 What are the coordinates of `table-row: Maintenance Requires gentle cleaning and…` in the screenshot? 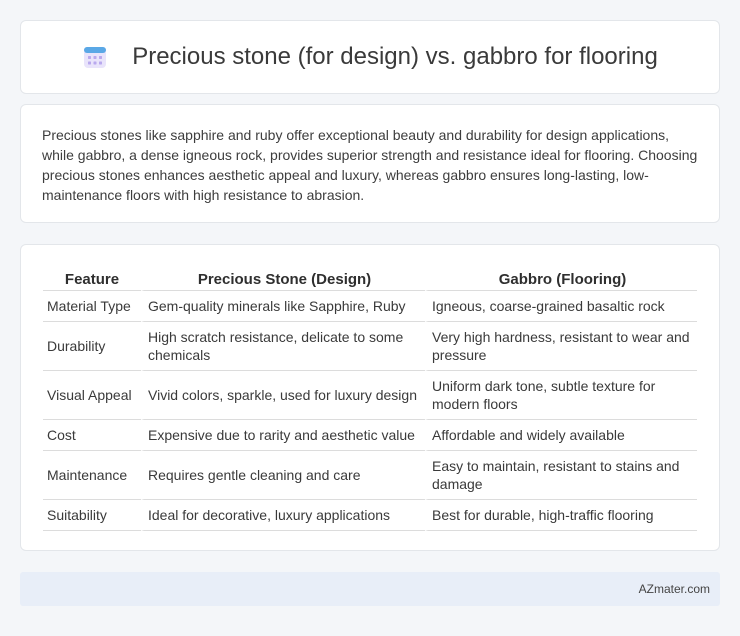 It's located at (370, 475).